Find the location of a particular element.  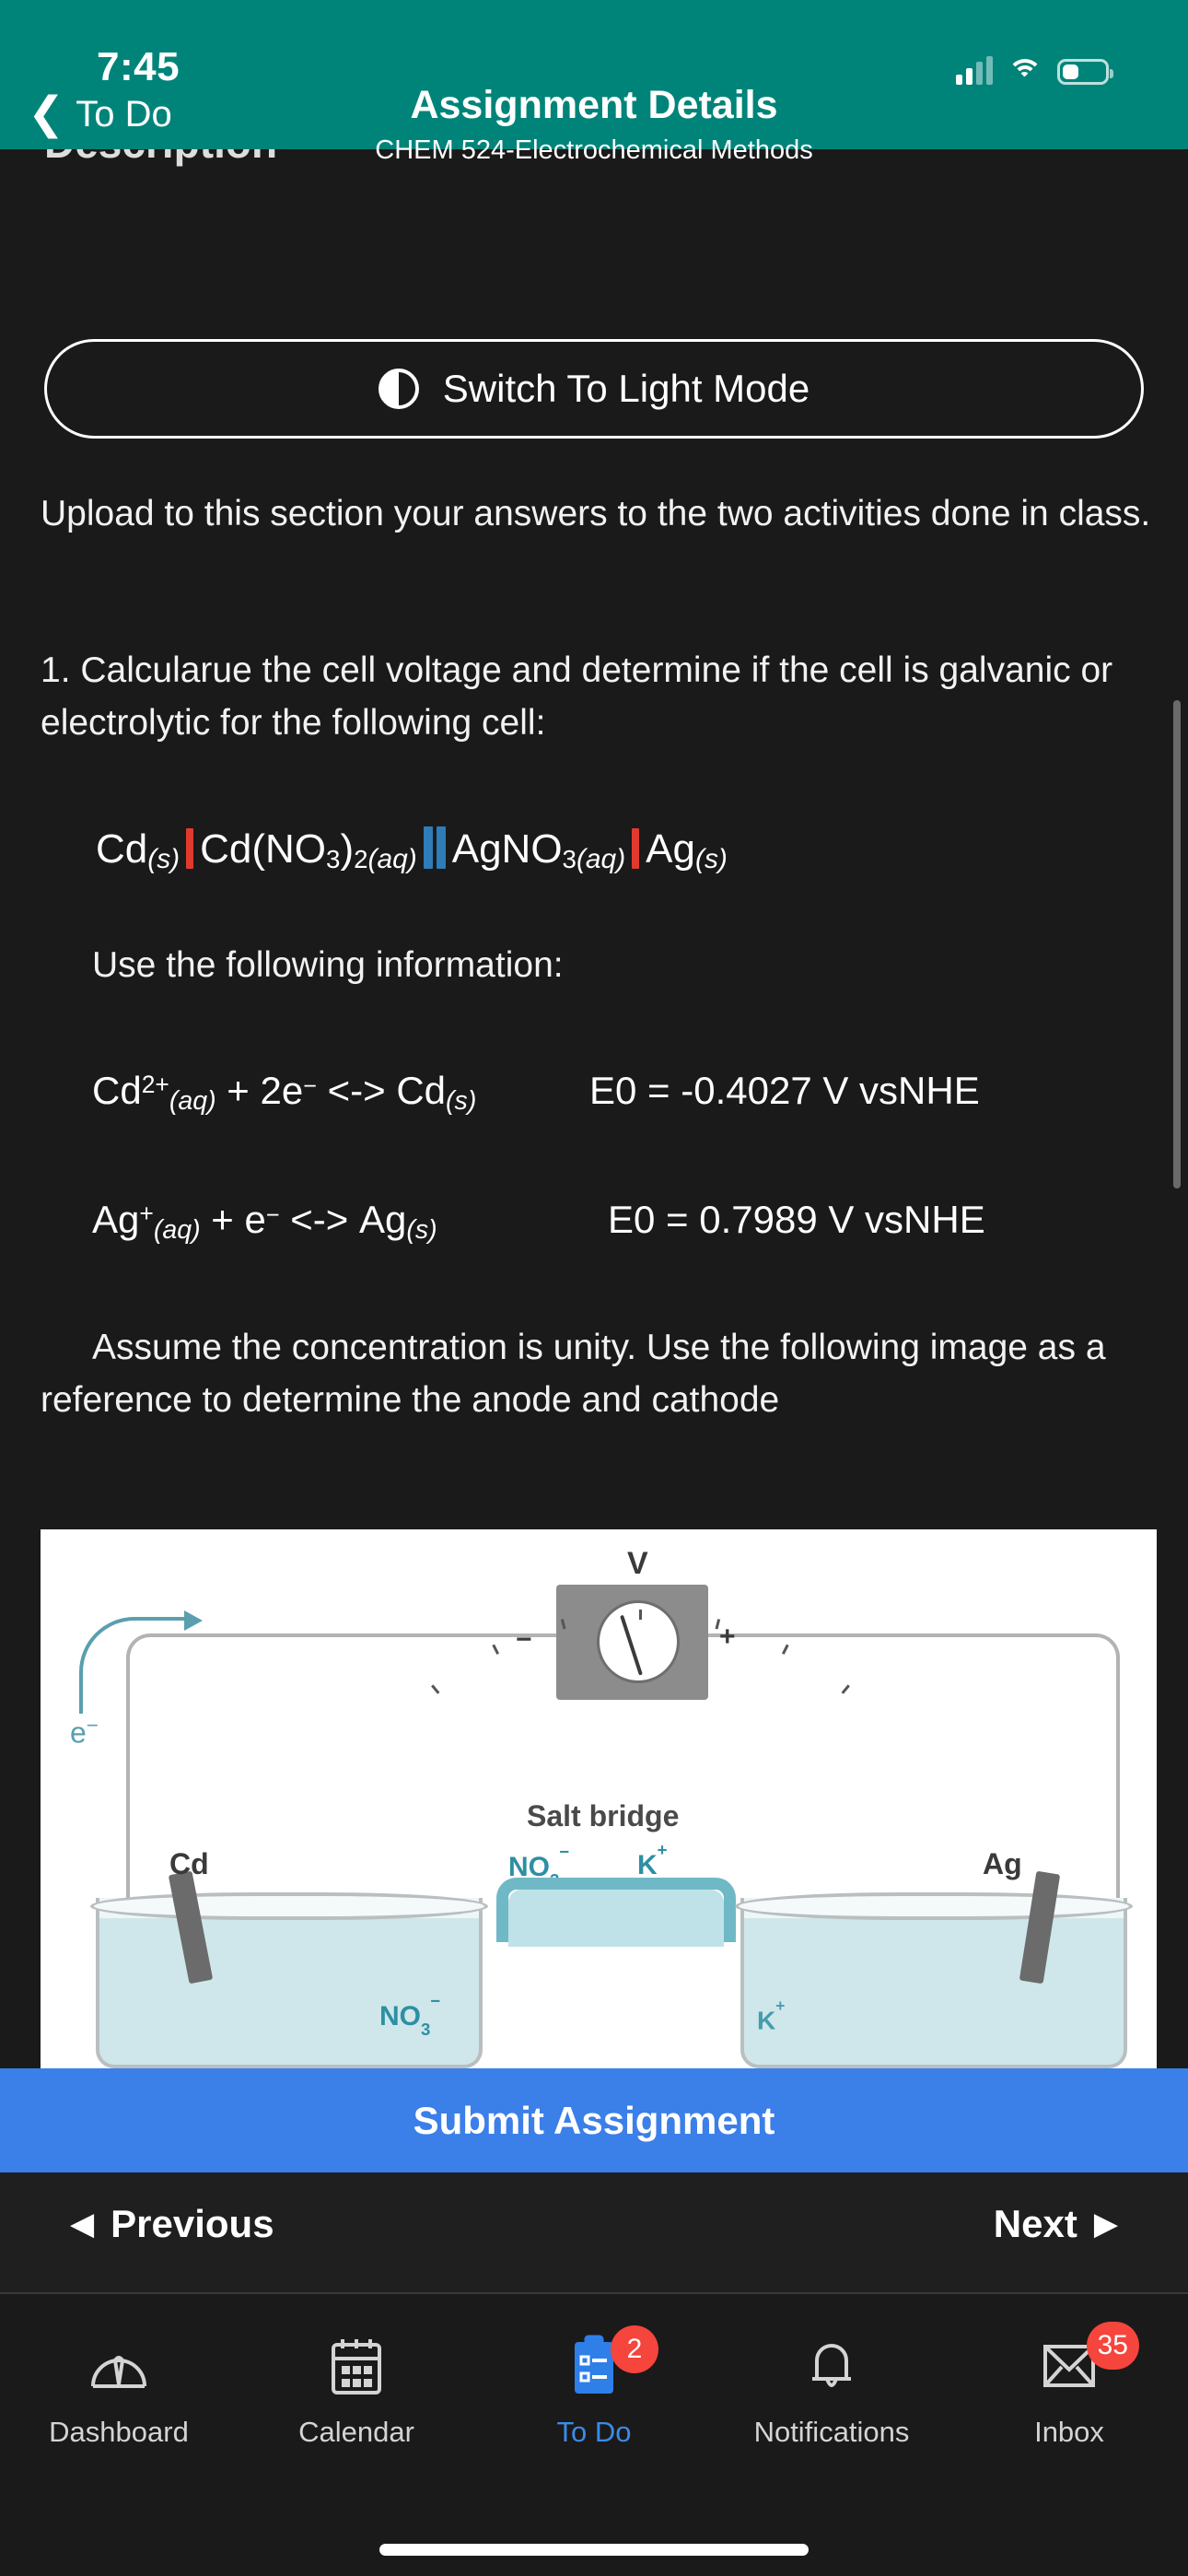

beaker-cadmium is located at coordinates (289, 1969).